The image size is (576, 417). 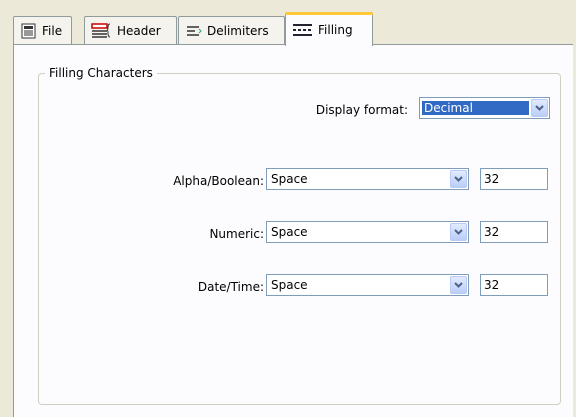 What do you see at coordinates (29, 31) in the screenshot?
I see `file-icon` at bounding box center [29, 31].